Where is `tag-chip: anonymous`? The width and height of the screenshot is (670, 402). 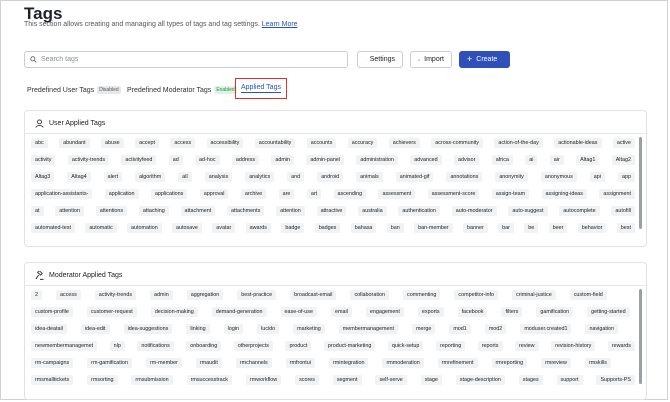
tag-chip: anonymous is located at coordinates (558, 177).